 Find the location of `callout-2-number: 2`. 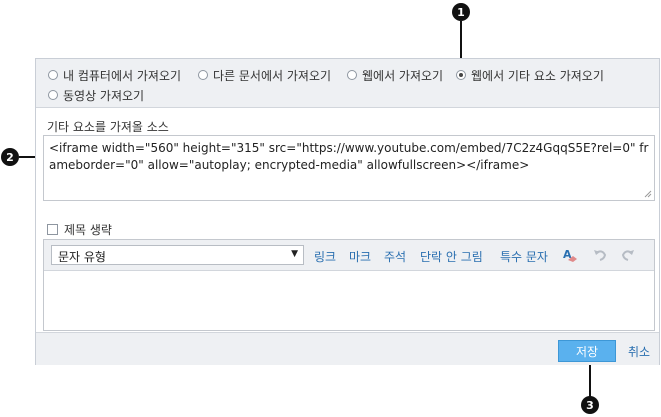

callout-2-number: 2 is located at coordinates (10, 157).